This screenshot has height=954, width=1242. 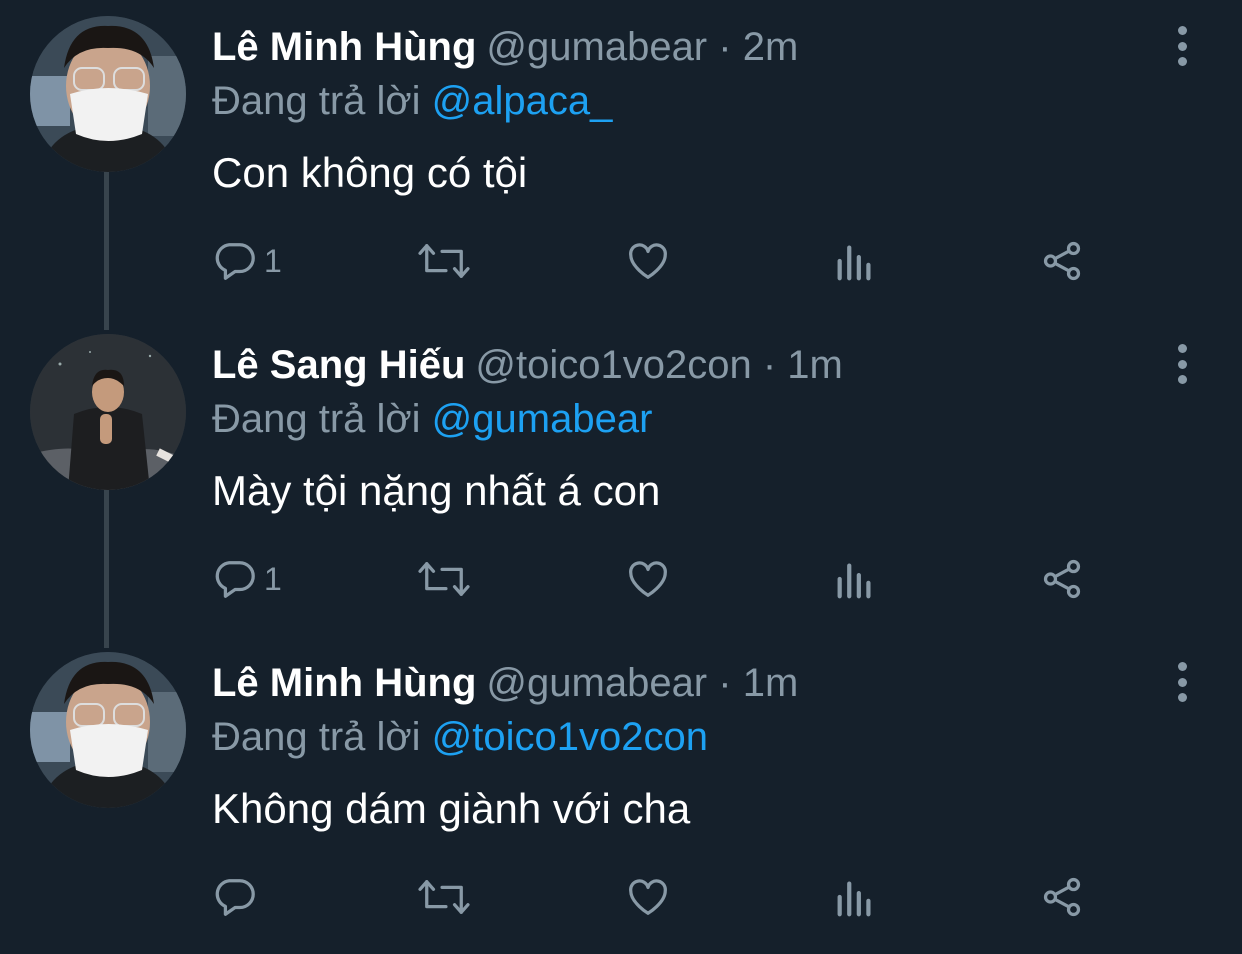 What do you see at coordinates (522, 101) in the screenshot?
I see `mention-link: @alpaca_` at bounding box center [522, 101].